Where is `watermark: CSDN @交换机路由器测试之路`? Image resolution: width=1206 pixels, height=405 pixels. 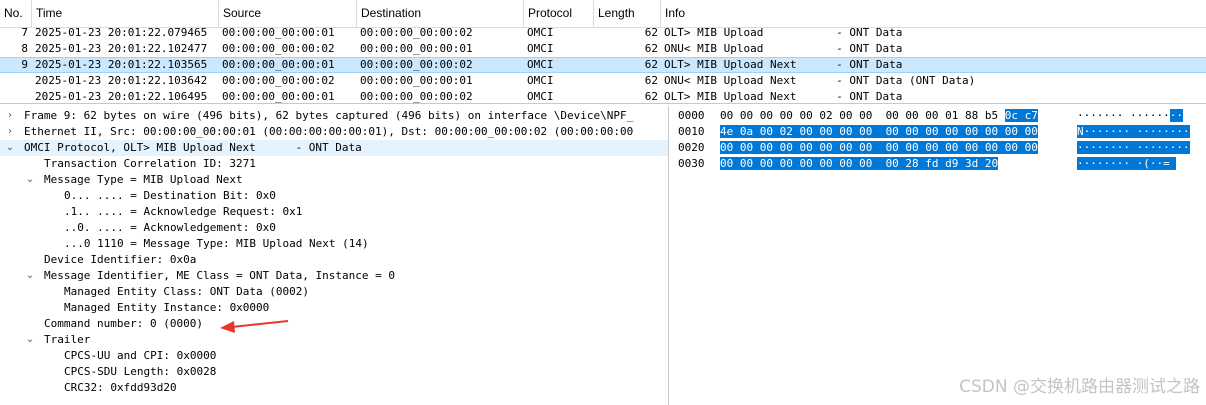 watermark: CSDN @交换机路由器测试之路 is located at coordinates (1079, 387).